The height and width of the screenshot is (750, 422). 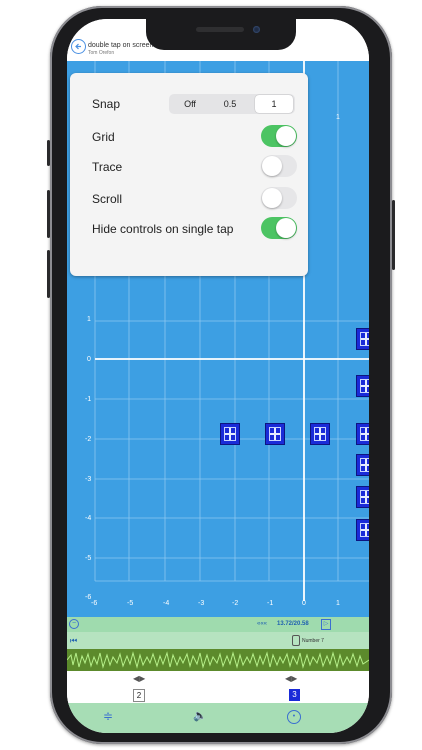 I want to click on track-bar: ⏮ Number 7, so click(x=218, y=640).